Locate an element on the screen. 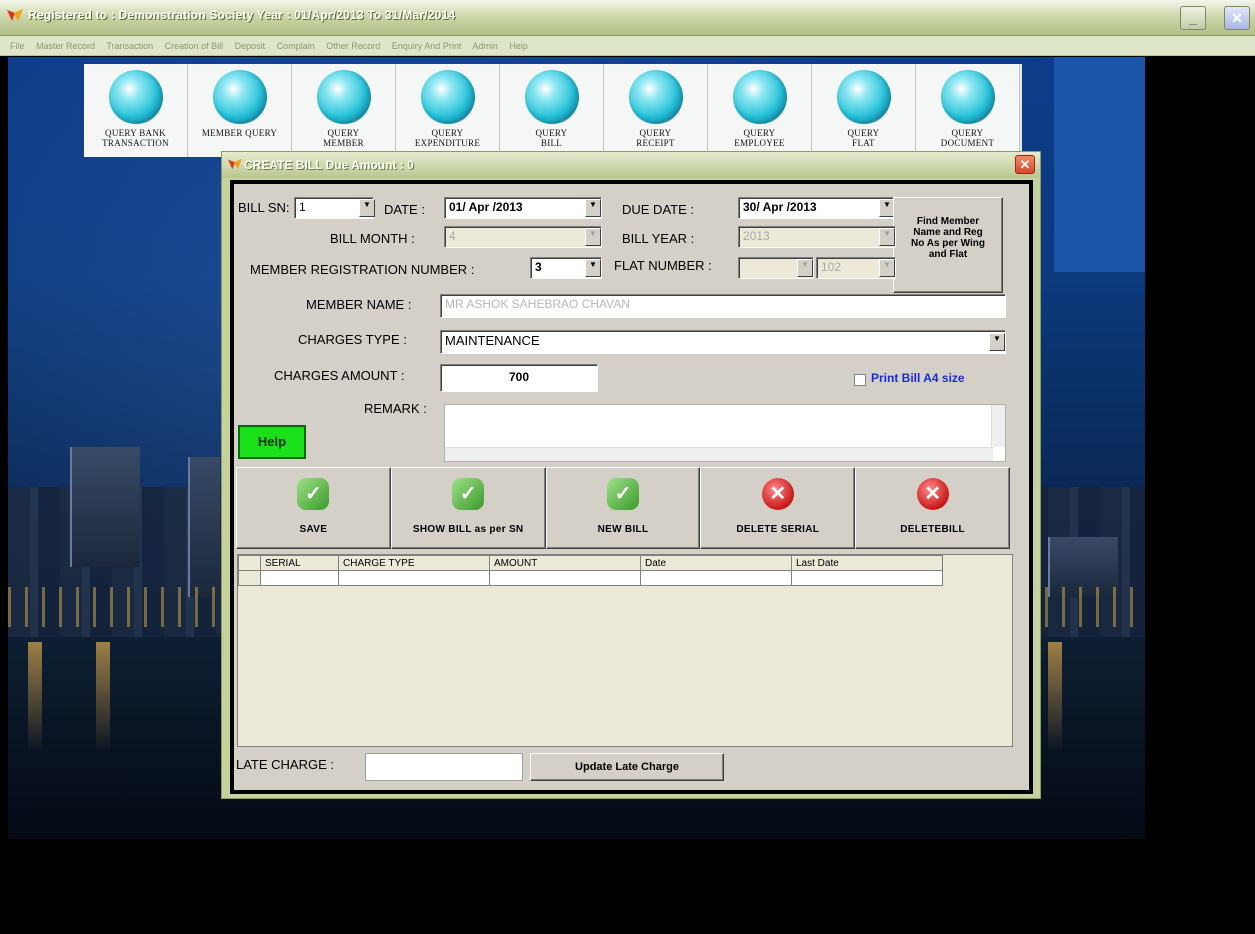 The width and height of the screenshot is (1255, 934). delete-bill-button: ✕ DELETEBILL is located at coordinates (932, 508).